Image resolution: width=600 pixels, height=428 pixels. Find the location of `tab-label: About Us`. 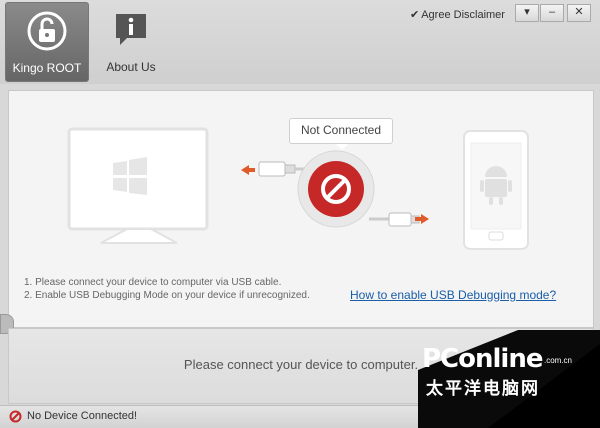

tab-label: About Us is located at coordinates (131, 67).